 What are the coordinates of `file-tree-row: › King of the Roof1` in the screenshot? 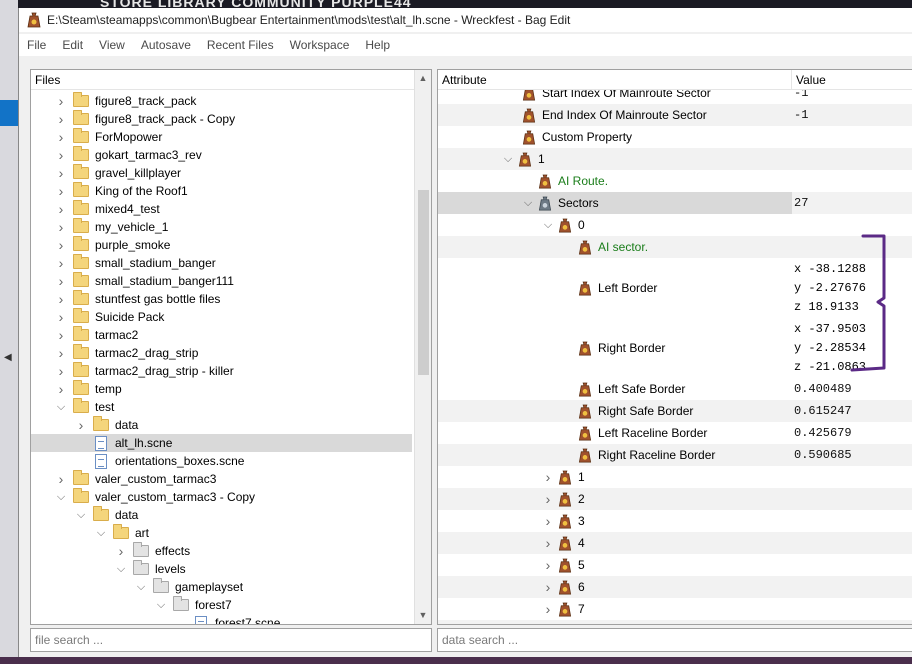 It's located at (221, 191).